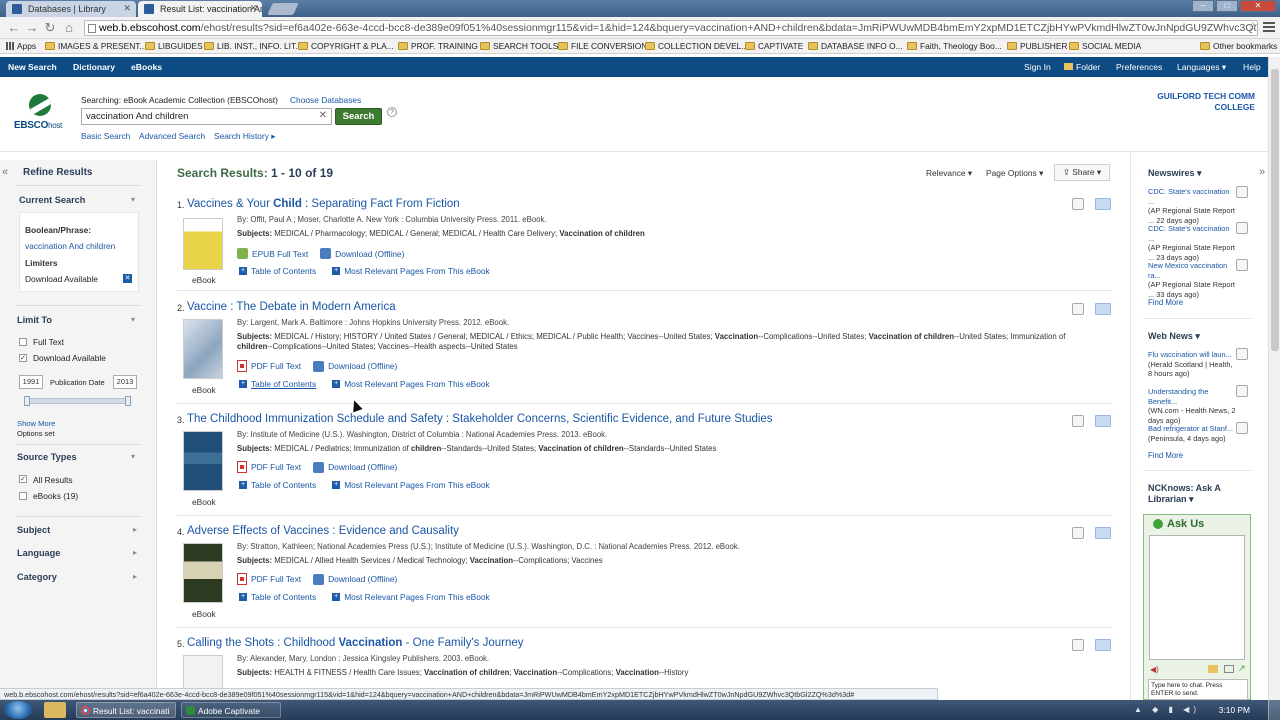 The width and height of the screenshot is (1280, 720). What do you see at coordinates (320, 253) in the screenshot?
I see `epub-full-text-link: EPUB Full Text Download (Offline)` at bounding box center [320, 253].